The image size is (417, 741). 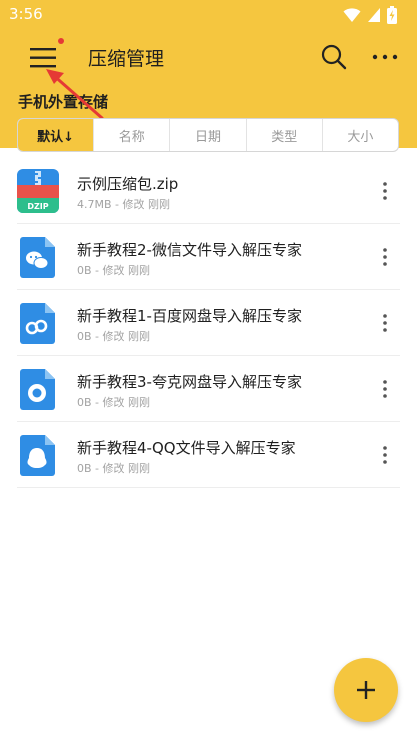 I want to click on baidu-netdisk-file-icon, so click(x=37, y=323).